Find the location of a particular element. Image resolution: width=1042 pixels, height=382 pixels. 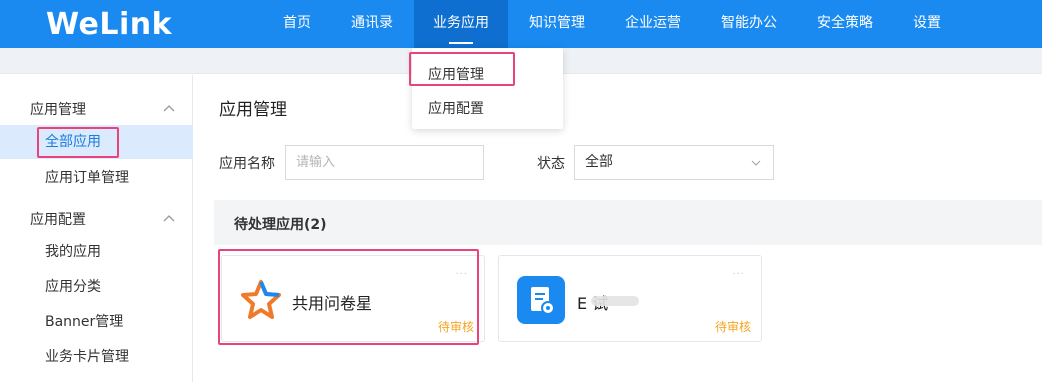

pending-apps-header: 待处理应用(2) is located at coordinates (628, 222).